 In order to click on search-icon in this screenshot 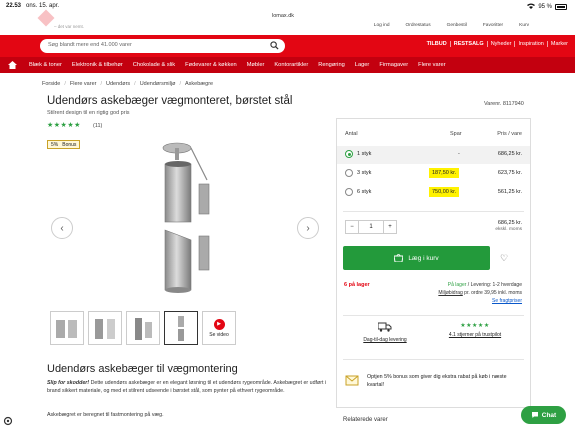, I will do `click(274, 45)`.